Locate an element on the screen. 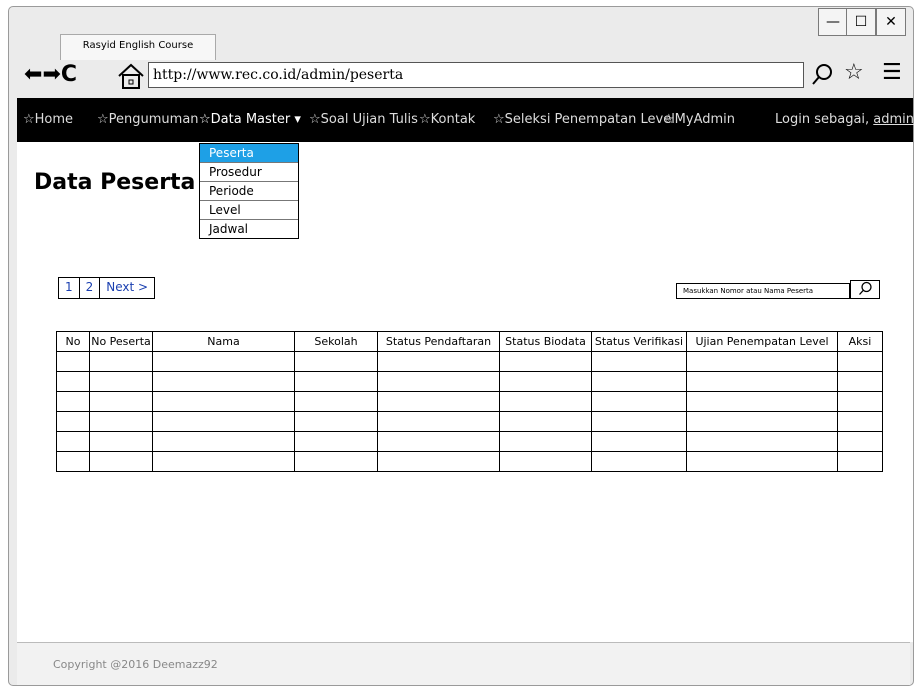  login-status: Login sebagai, admin is located at coordinates (844, 119).